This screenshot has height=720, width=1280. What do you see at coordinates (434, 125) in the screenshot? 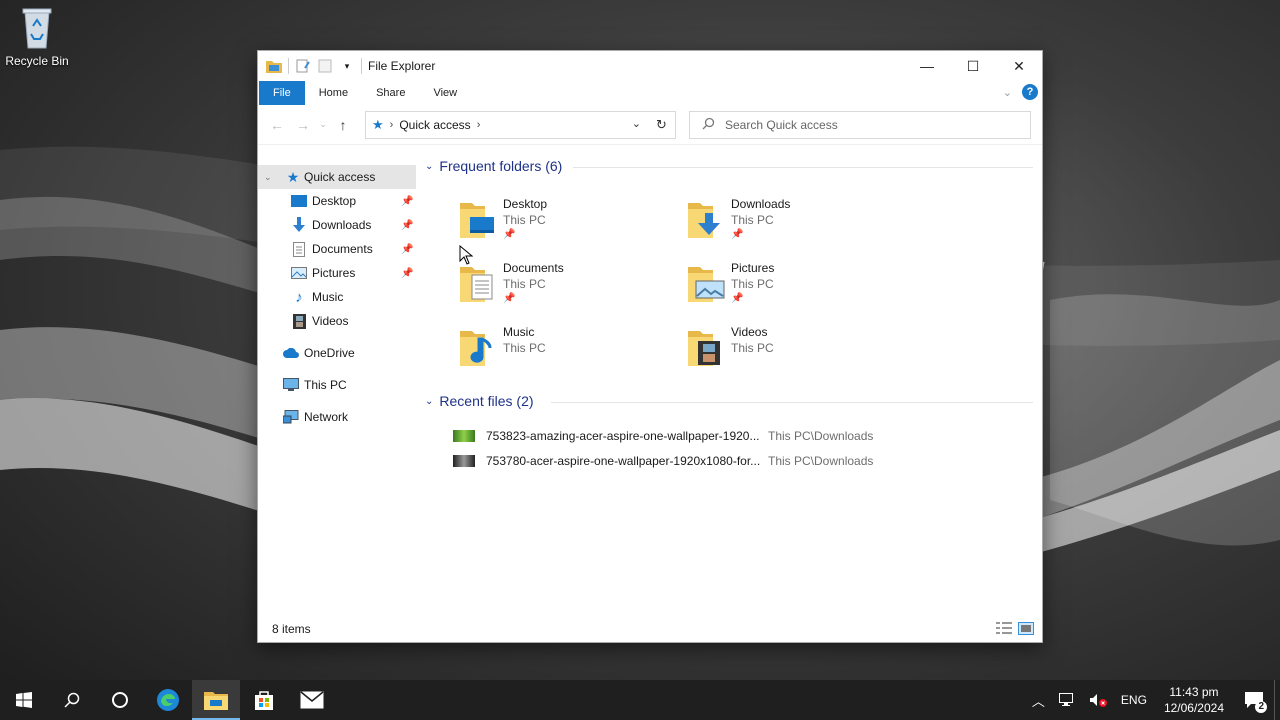
I see `breadcrumb-quick-access: Quick access` at bounding box center [434, 125].